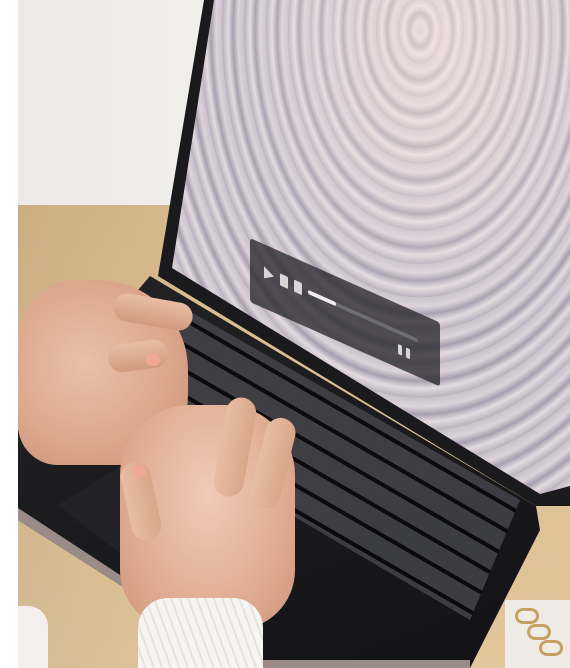  What do you see at coordinates (138, 356) in the screenshot?
I see `left-finger` at bounding box center [138, 356].